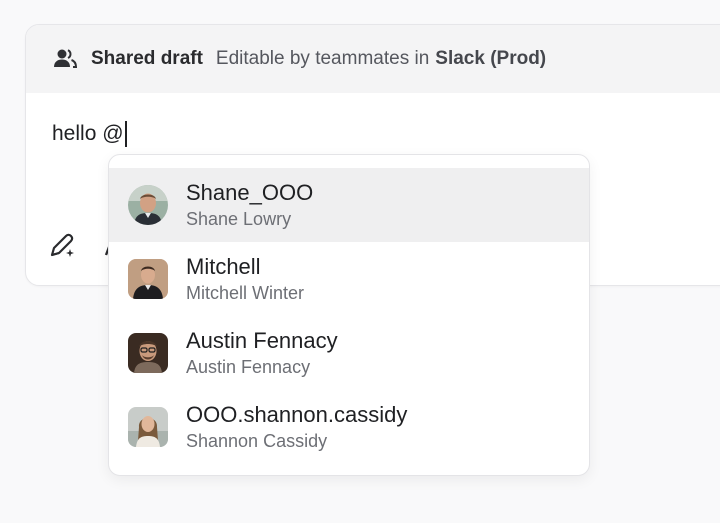  I want to click on mention-item-shannon: OOO.shannon.cassidy Shannon Cassidy, so click(349, 427).